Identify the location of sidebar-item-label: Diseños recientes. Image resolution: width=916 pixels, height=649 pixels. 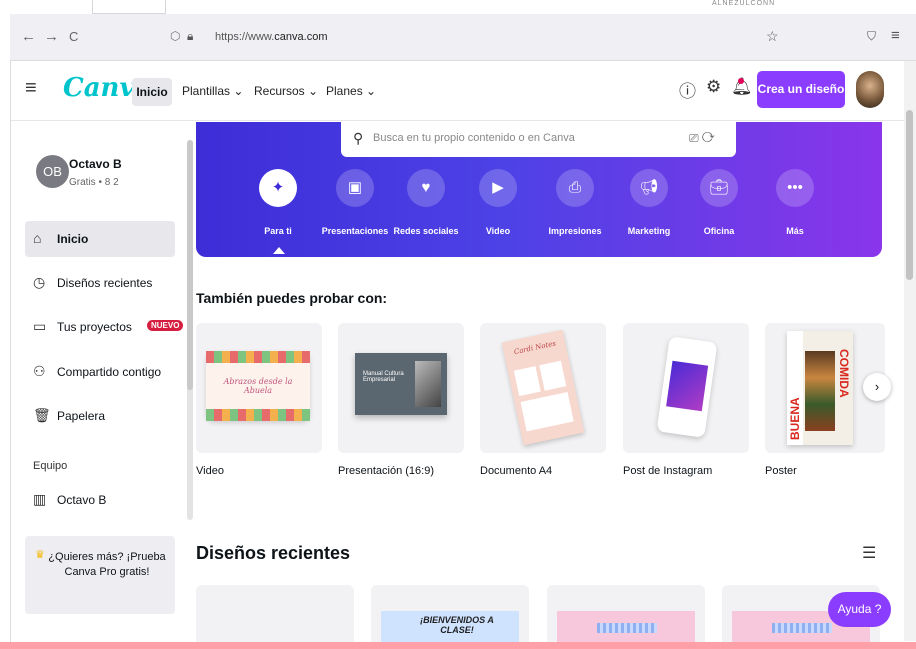
(105, 283).